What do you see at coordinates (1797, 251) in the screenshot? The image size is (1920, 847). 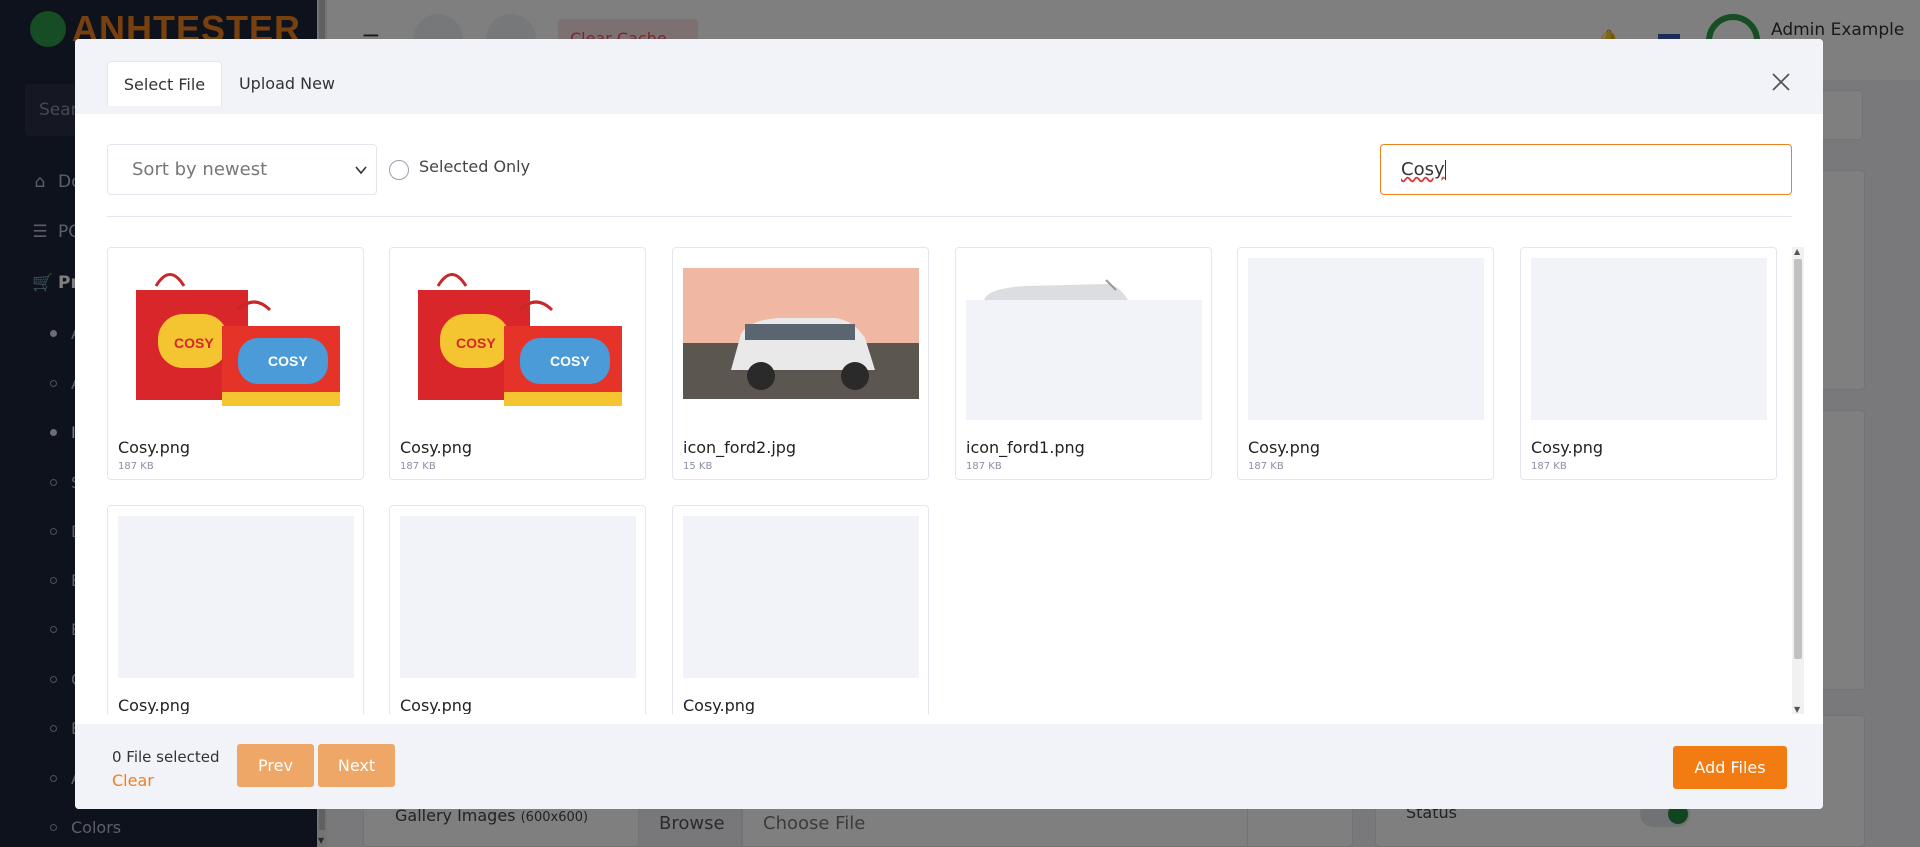 I see `scroll-up-icon: ▲` at bounding box center [1797, 251].